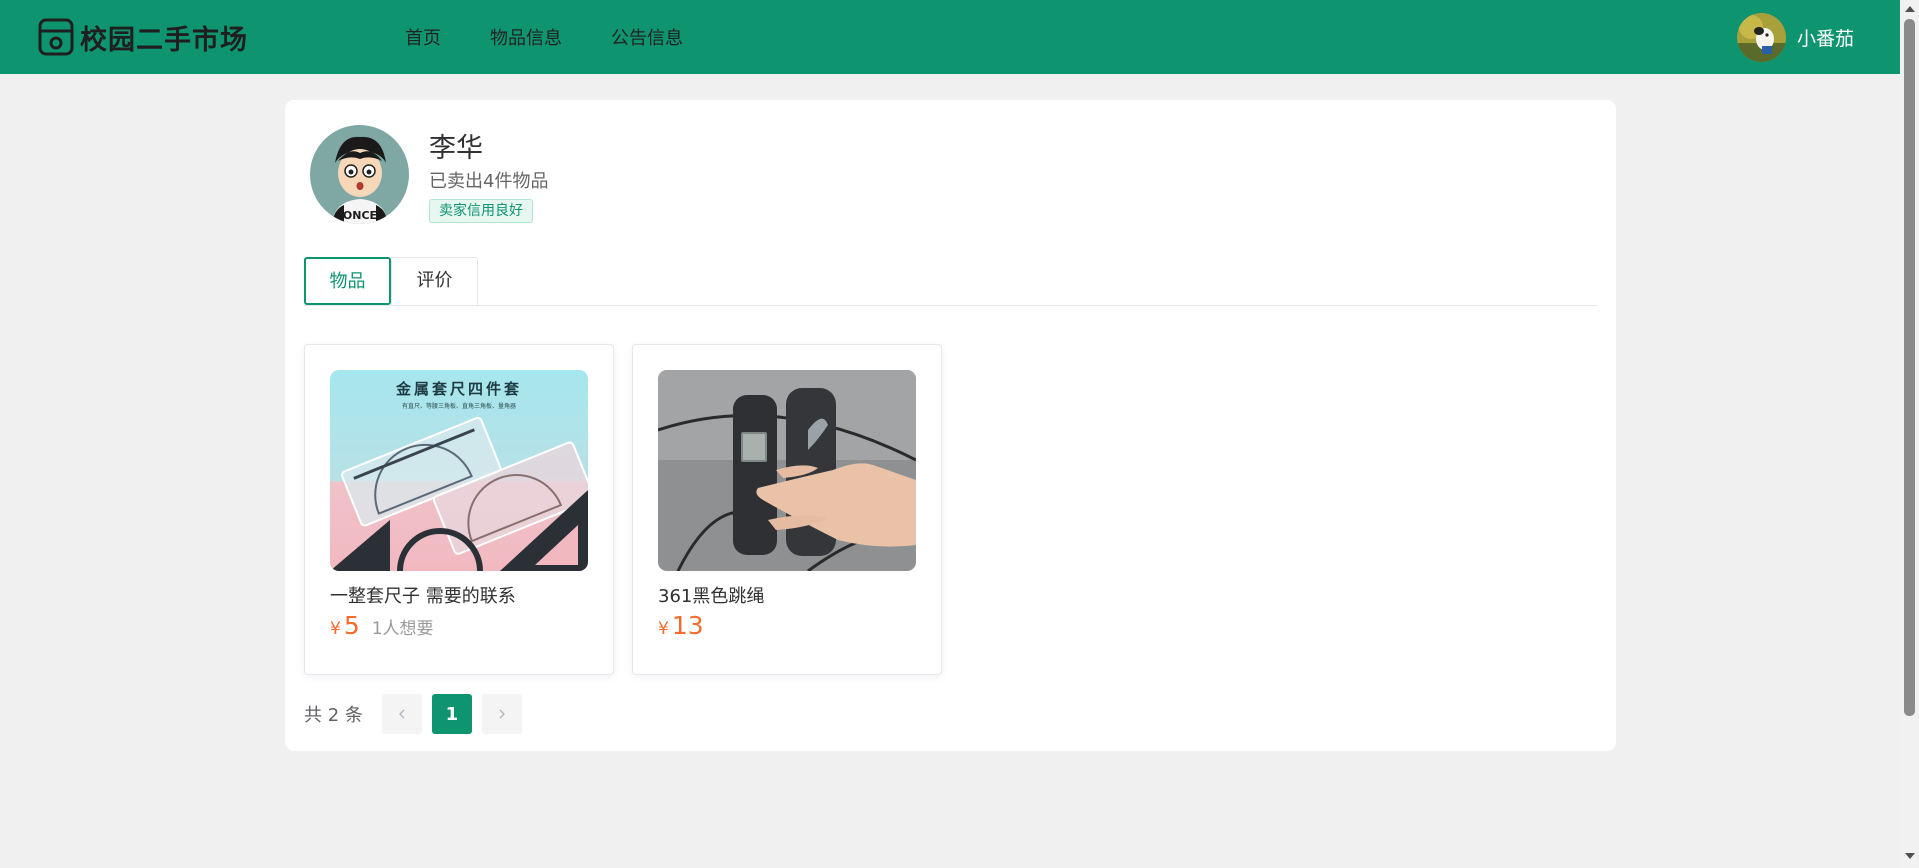  Describe the element at coordinates (526, 37) in the screenshot. I see `nav-goods-info: 物品信息` at that location.